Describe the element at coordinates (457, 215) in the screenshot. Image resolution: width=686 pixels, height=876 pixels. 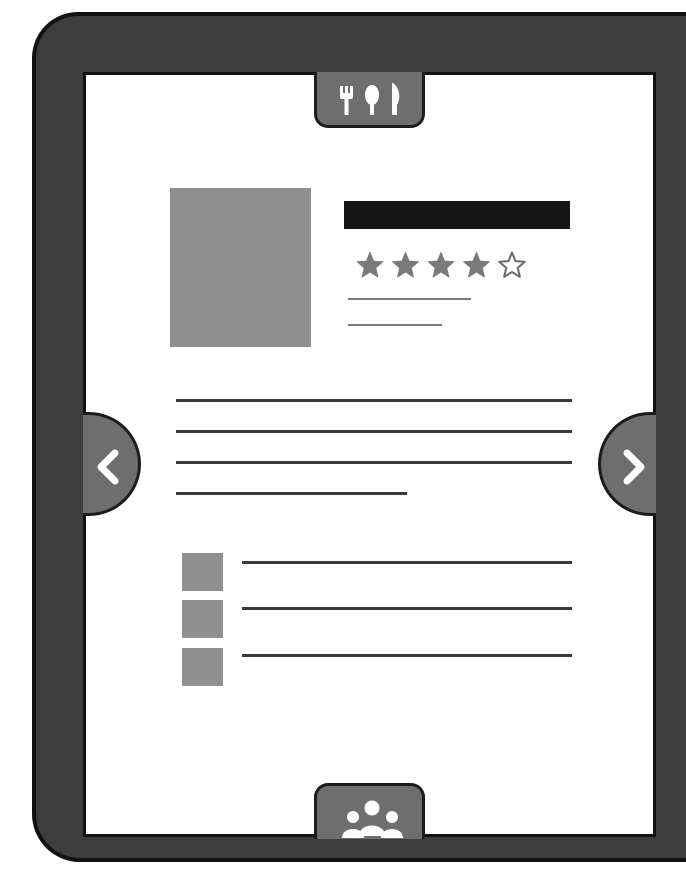
I see `title-placeholder` at that location.